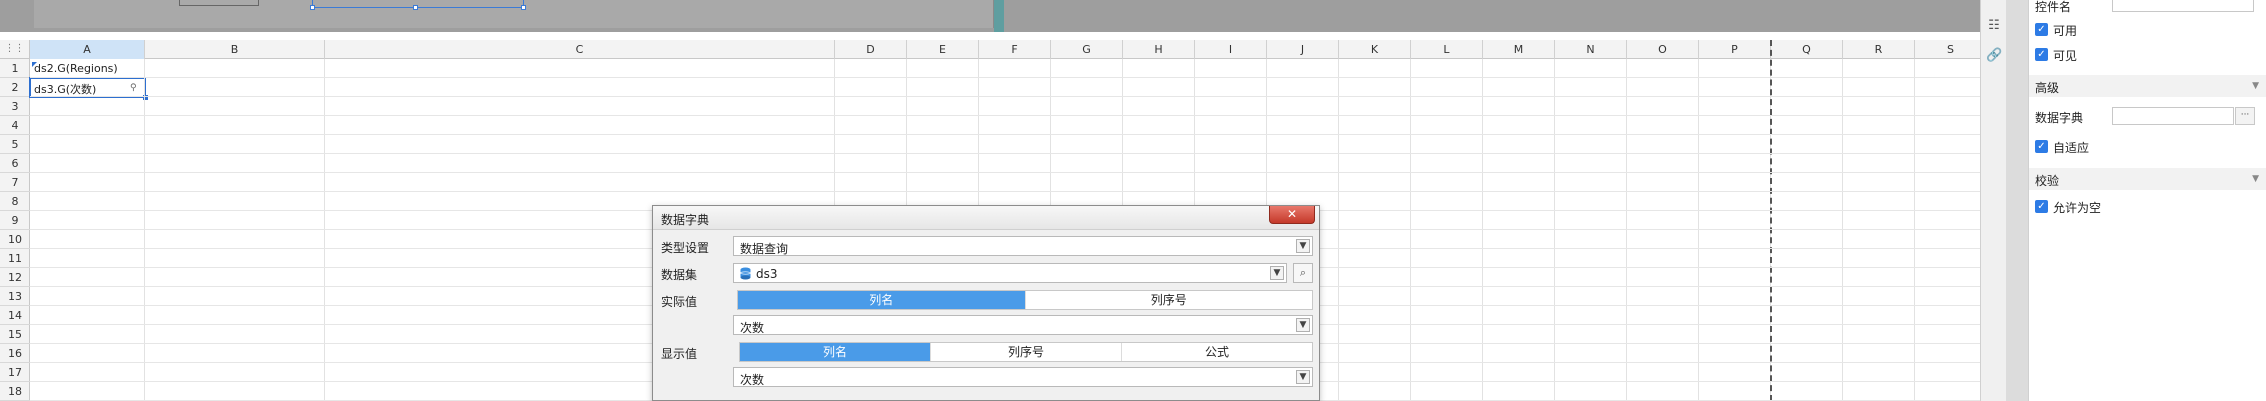 This screenshot has width=2266, height=401. What do you see at coordinates (1994, 26) in the screenshot?
I see `widget-settings-icon: ☷` at bounding box center [1994, 26].